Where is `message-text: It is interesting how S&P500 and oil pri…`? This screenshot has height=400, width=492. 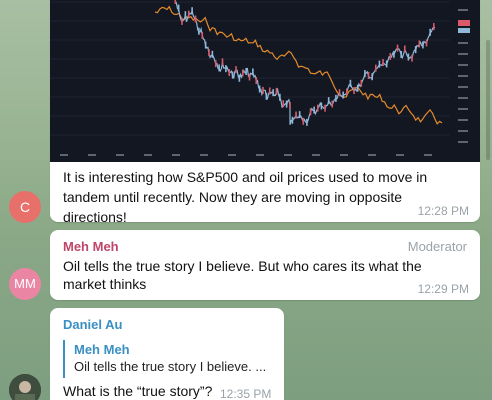 message-text: It is interesting how S&P500 and oil pri… is located at coordinates (245, 195).